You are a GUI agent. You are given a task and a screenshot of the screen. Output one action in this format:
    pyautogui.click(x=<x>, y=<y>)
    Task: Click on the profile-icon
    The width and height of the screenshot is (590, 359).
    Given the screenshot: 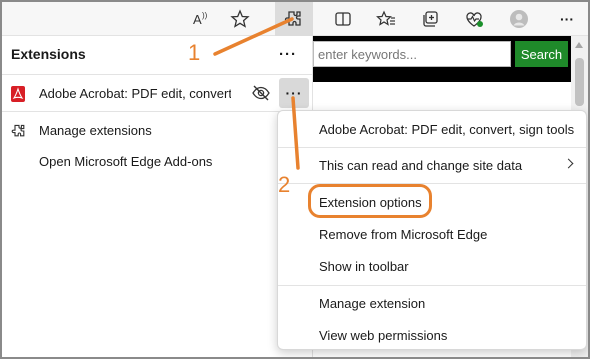 What is the action you would take?
    pyautogui.click(x=519, y=19)
    